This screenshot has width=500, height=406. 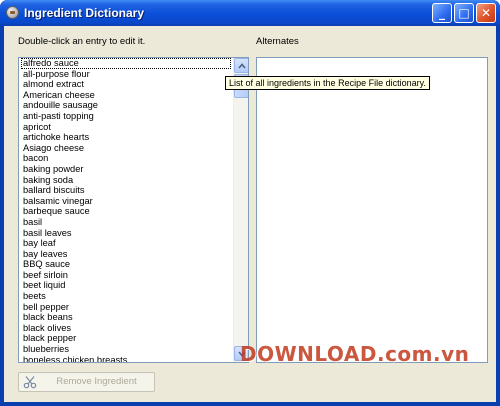 What do you see at coordinates (126, 222) in the screenshot?
I see `list-item: basil` at bounding box center [126, 222].